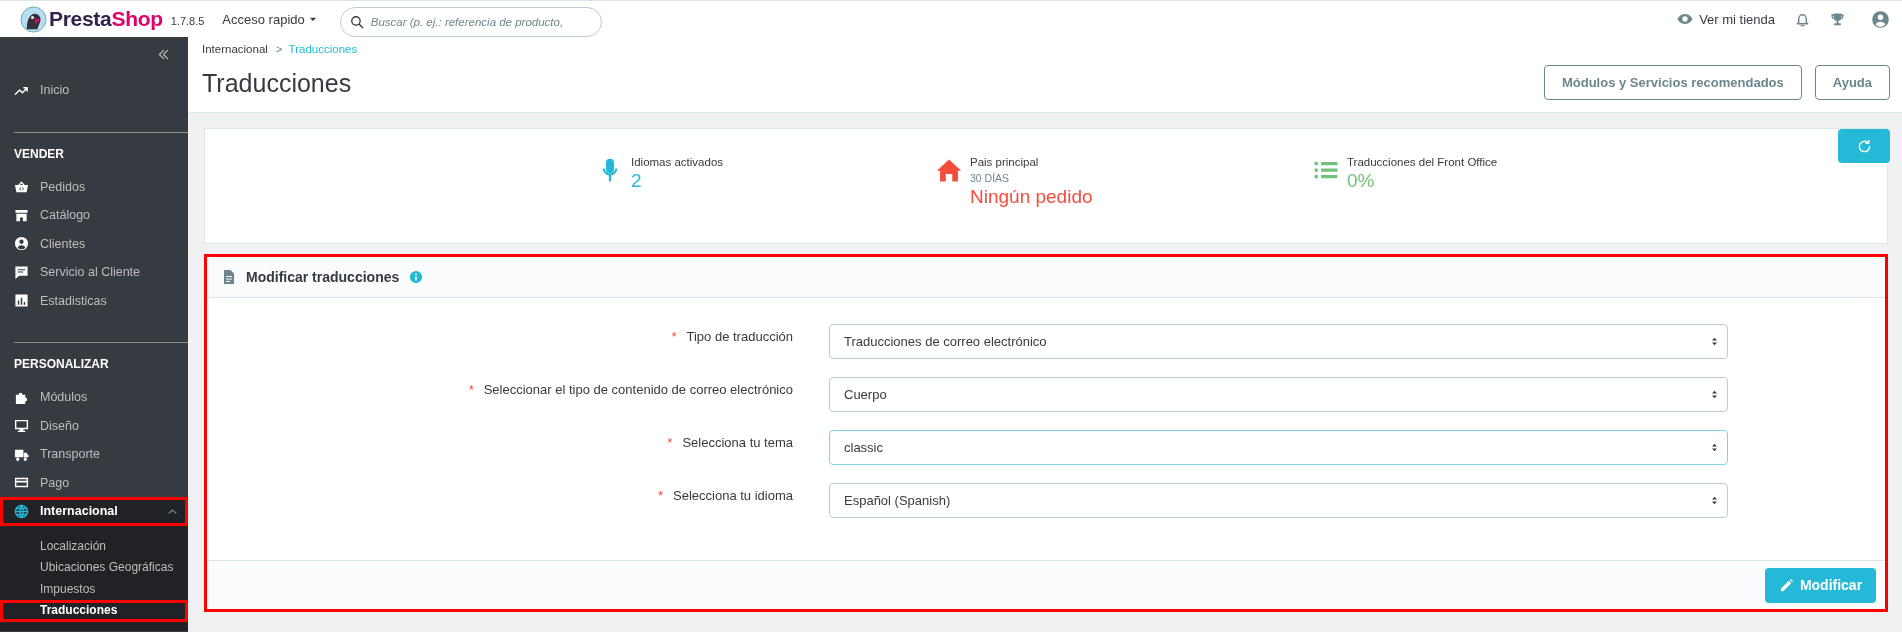 Image resolution: width=1902 pixels, height=632 pixels. I want to click on pencil-icon, so click(1786, 585).